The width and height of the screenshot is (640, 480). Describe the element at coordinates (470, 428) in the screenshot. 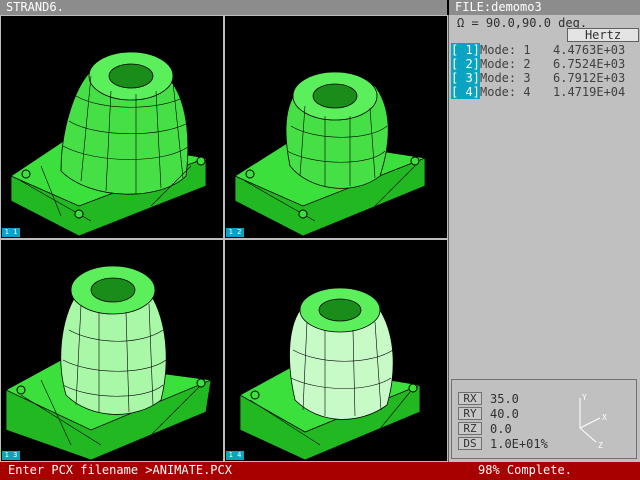

I see `rz-label: RZ` at that location.